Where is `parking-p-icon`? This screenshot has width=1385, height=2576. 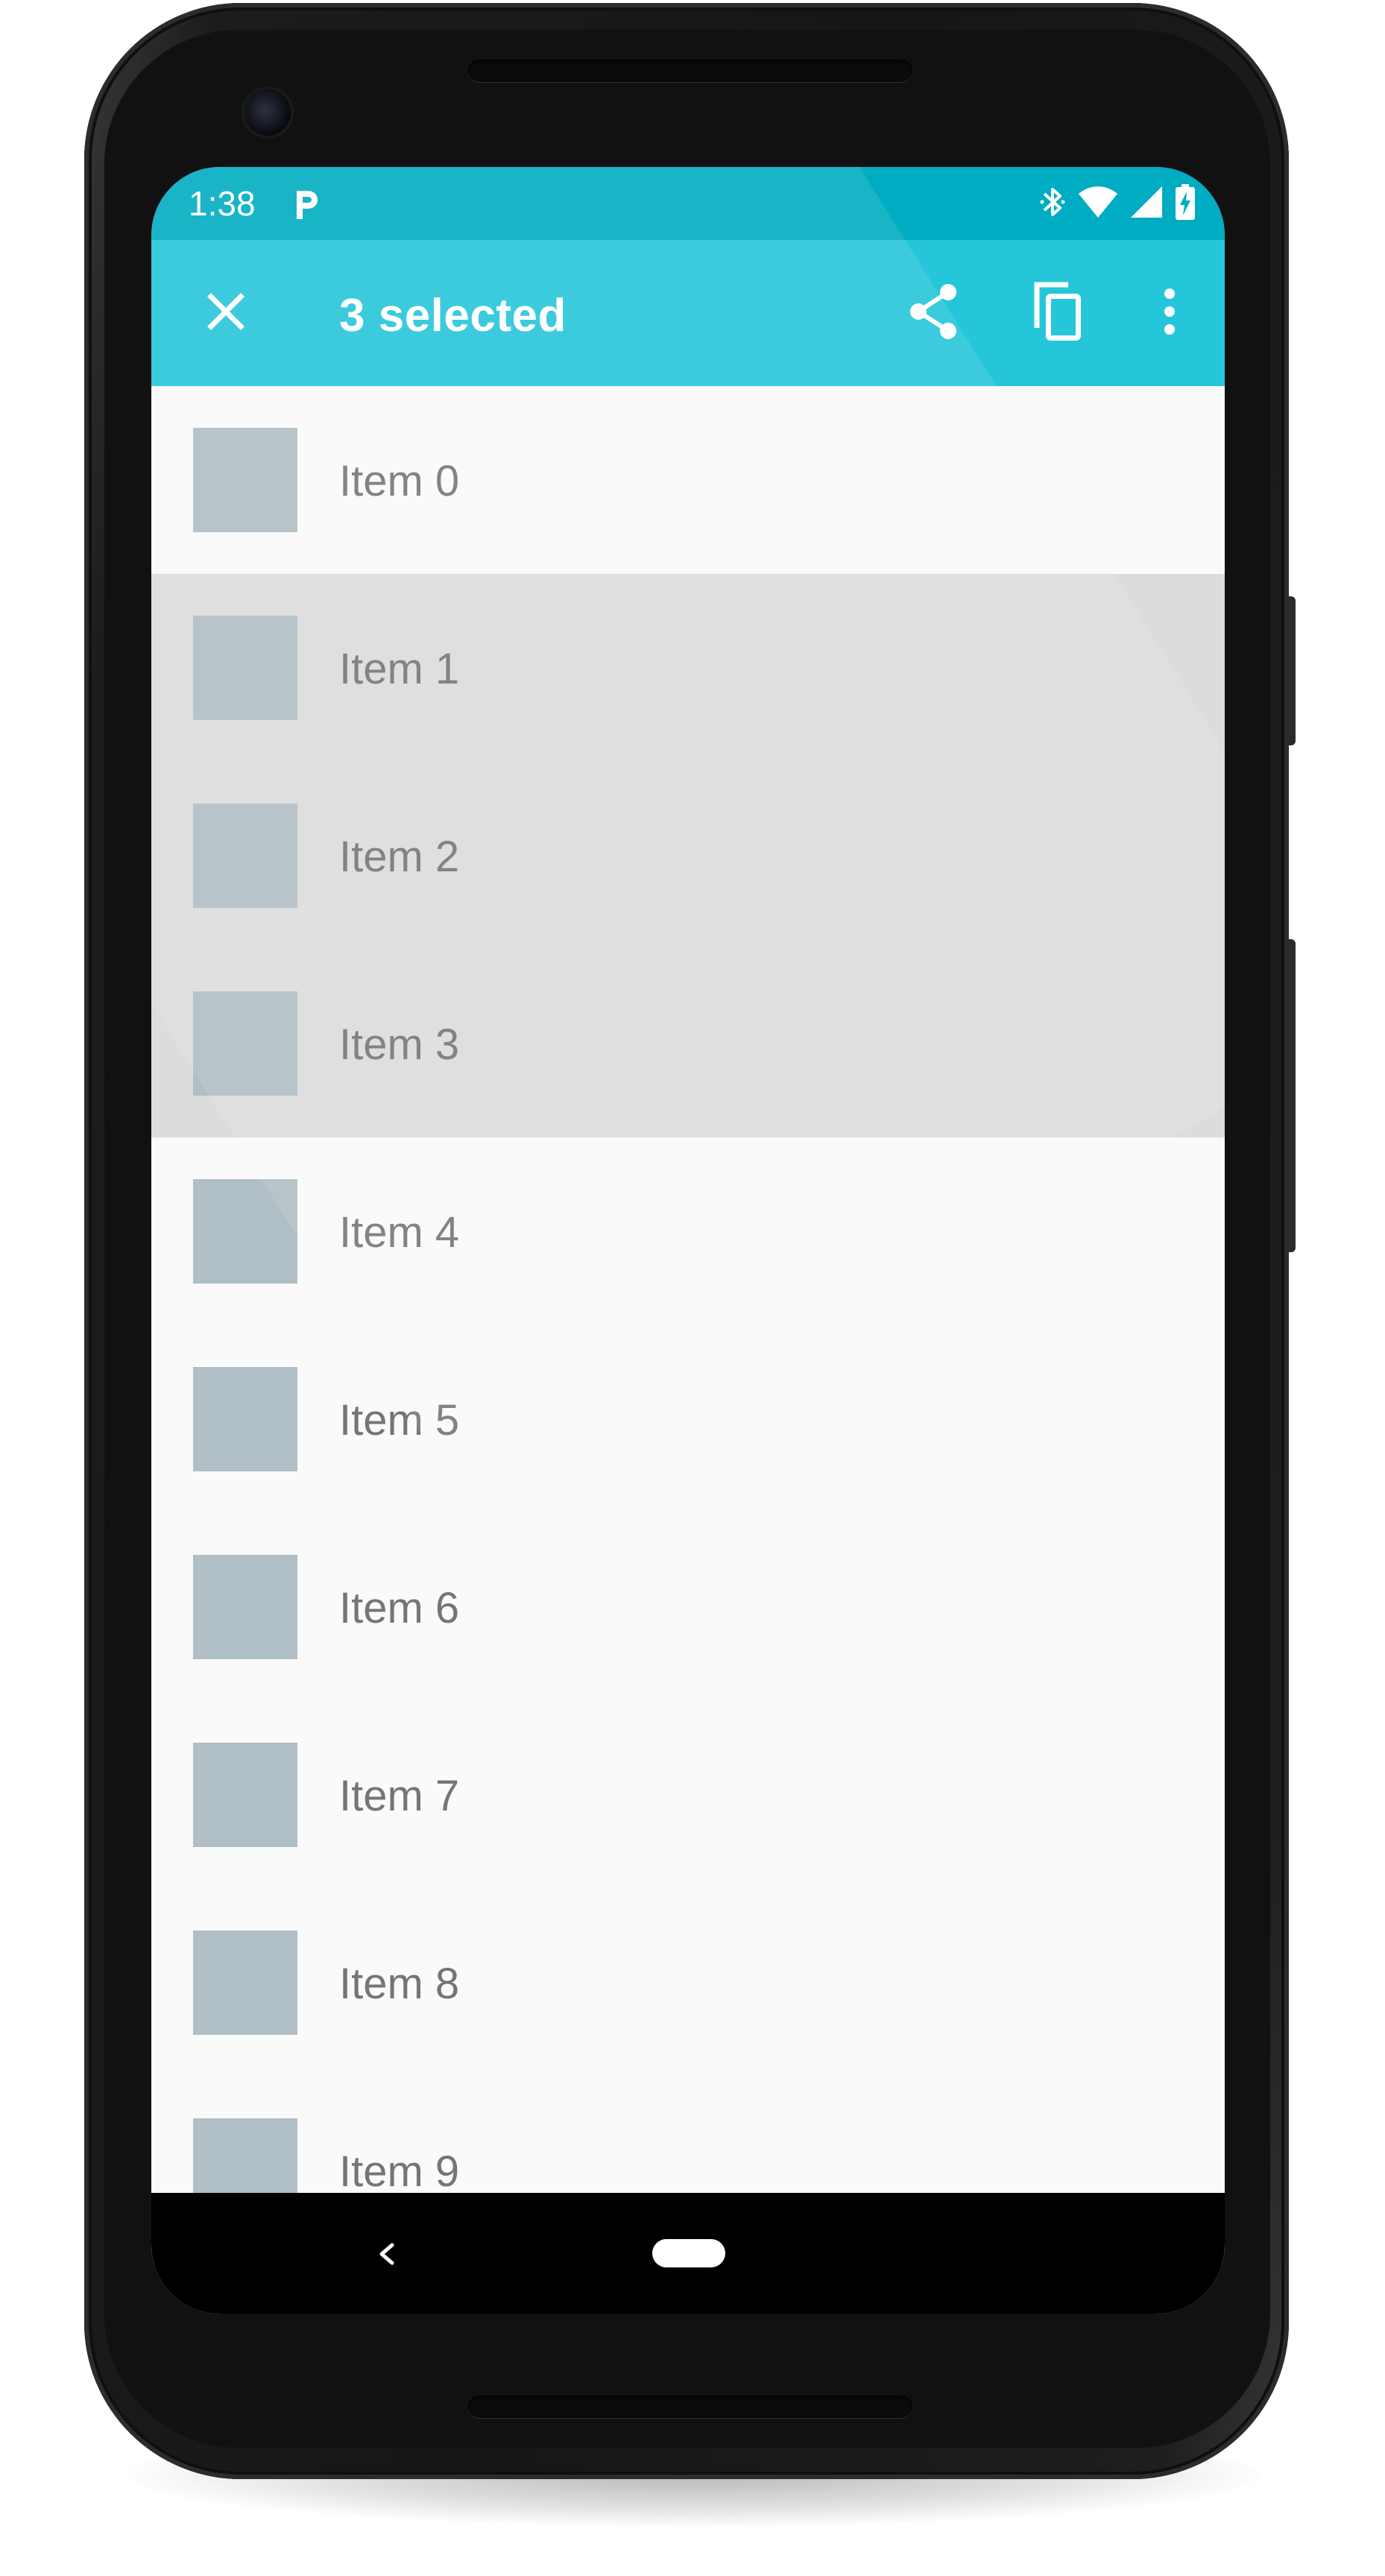
parking-p-icon is located at coordinates (306, 204).